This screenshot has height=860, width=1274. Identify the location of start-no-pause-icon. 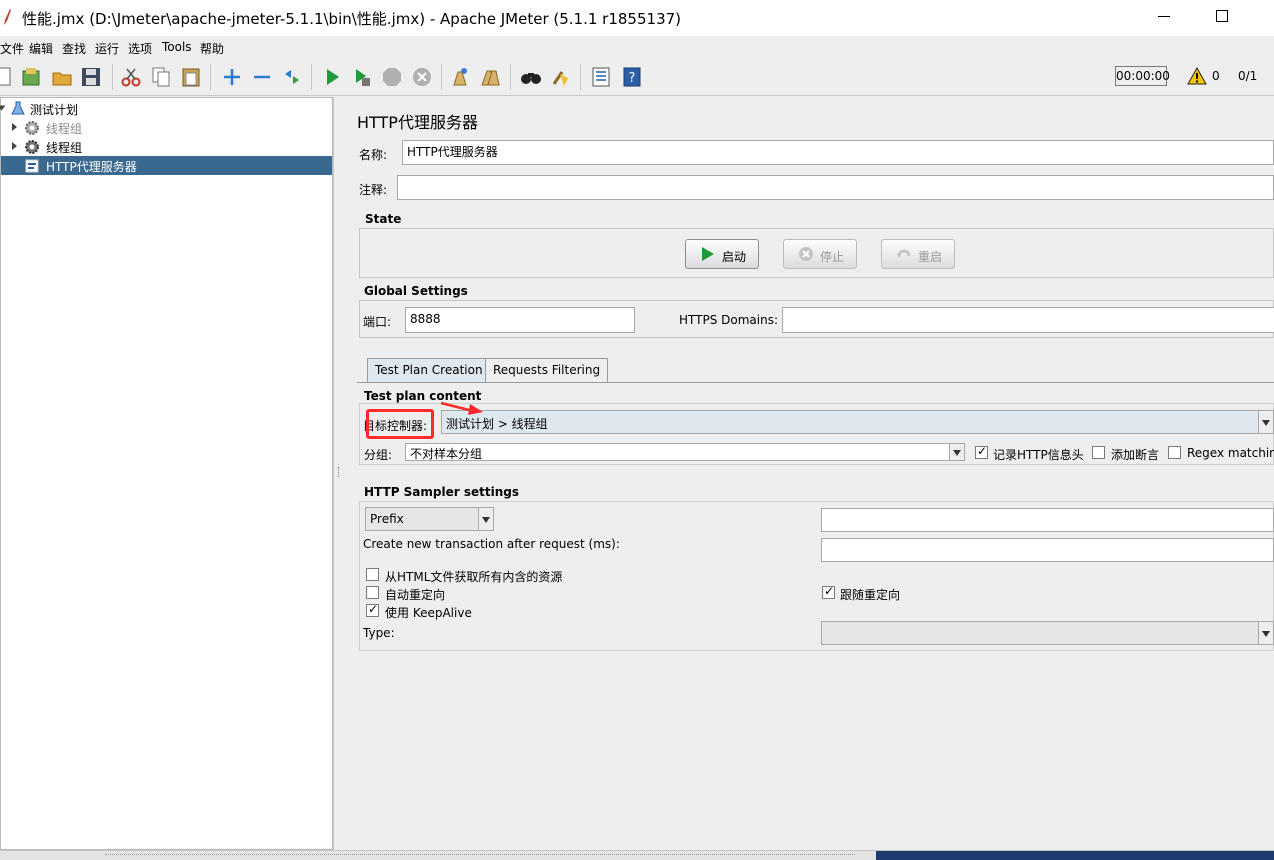
(362, 77).